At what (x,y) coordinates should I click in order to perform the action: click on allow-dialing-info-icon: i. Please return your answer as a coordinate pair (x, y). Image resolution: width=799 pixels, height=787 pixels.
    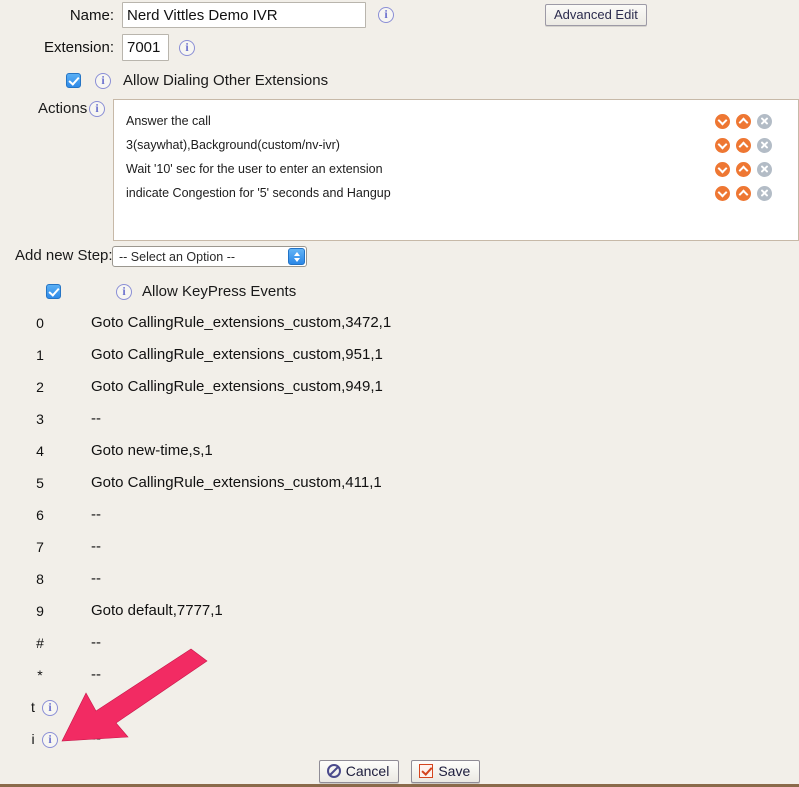
    Looking at the image, I should click on (103, 80).